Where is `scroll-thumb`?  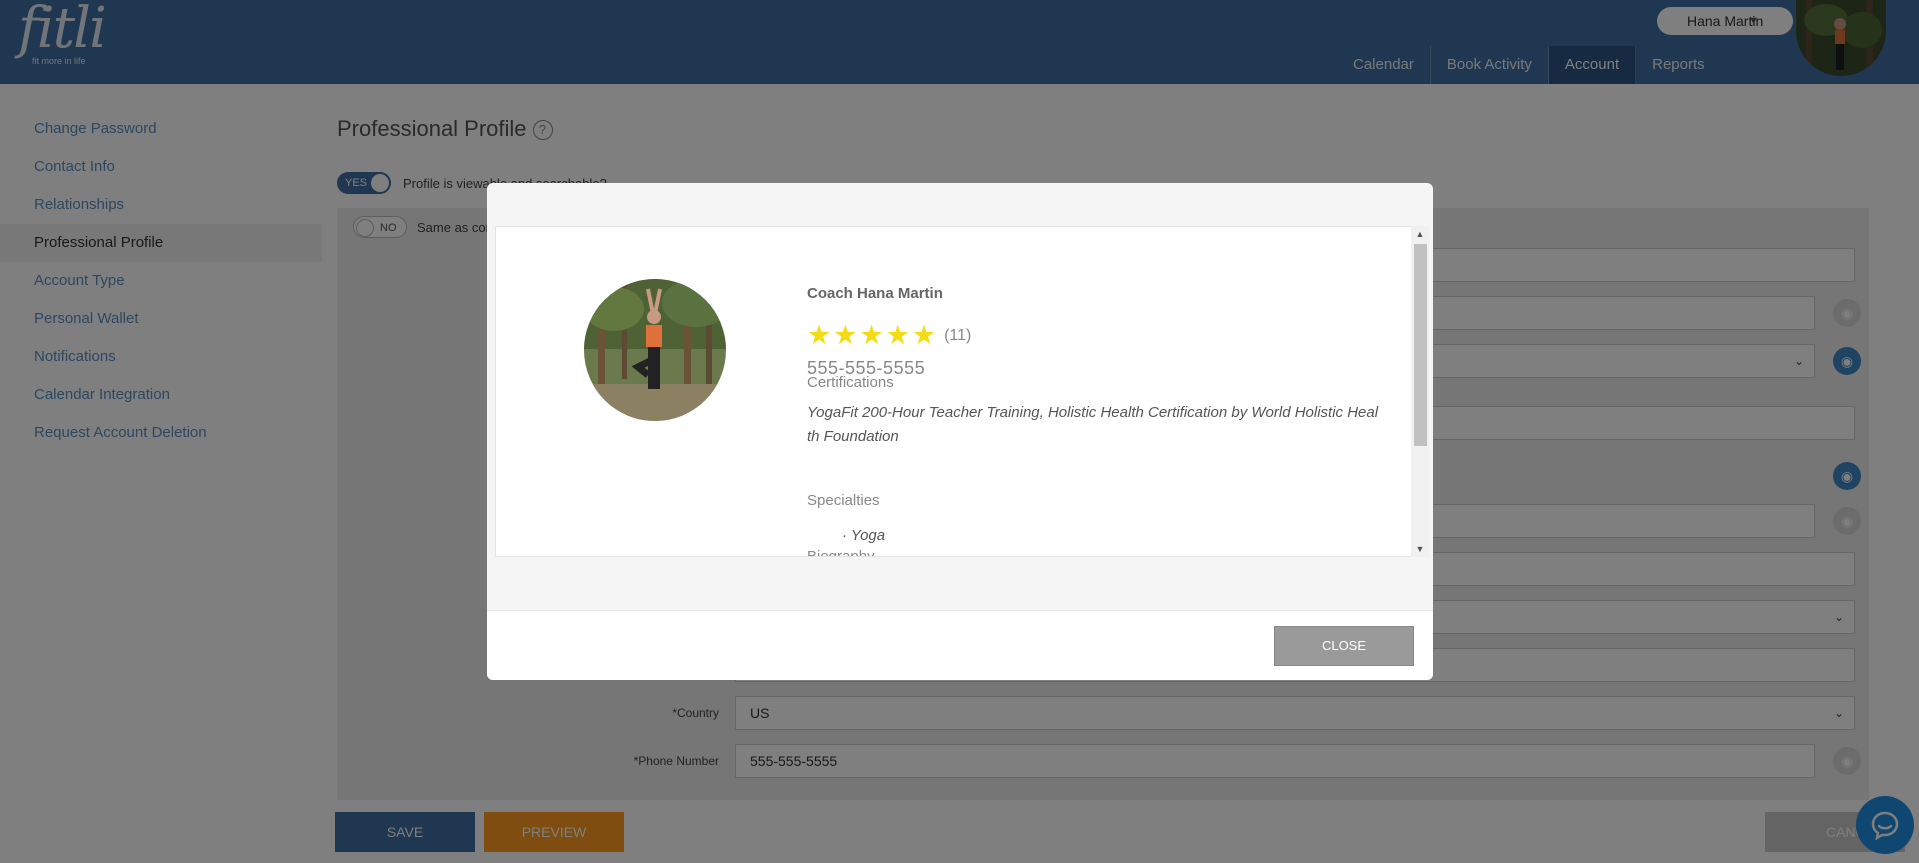
scroll-thumb is located at coordinates (1420, 345).